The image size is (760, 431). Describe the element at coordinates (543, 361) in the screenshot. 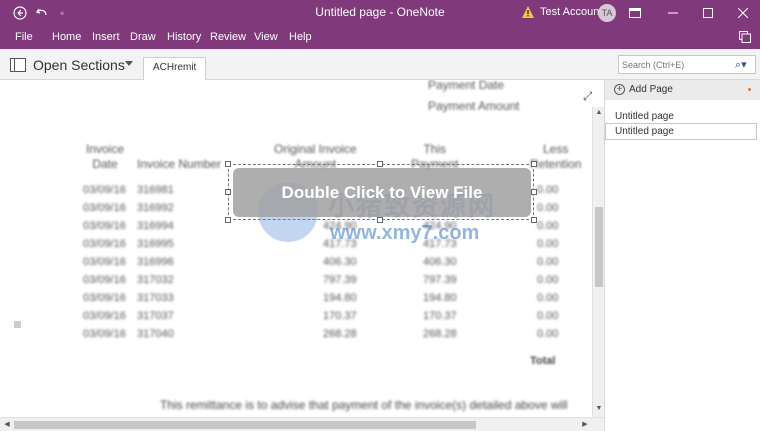

I see `total-label: Total` at that location.